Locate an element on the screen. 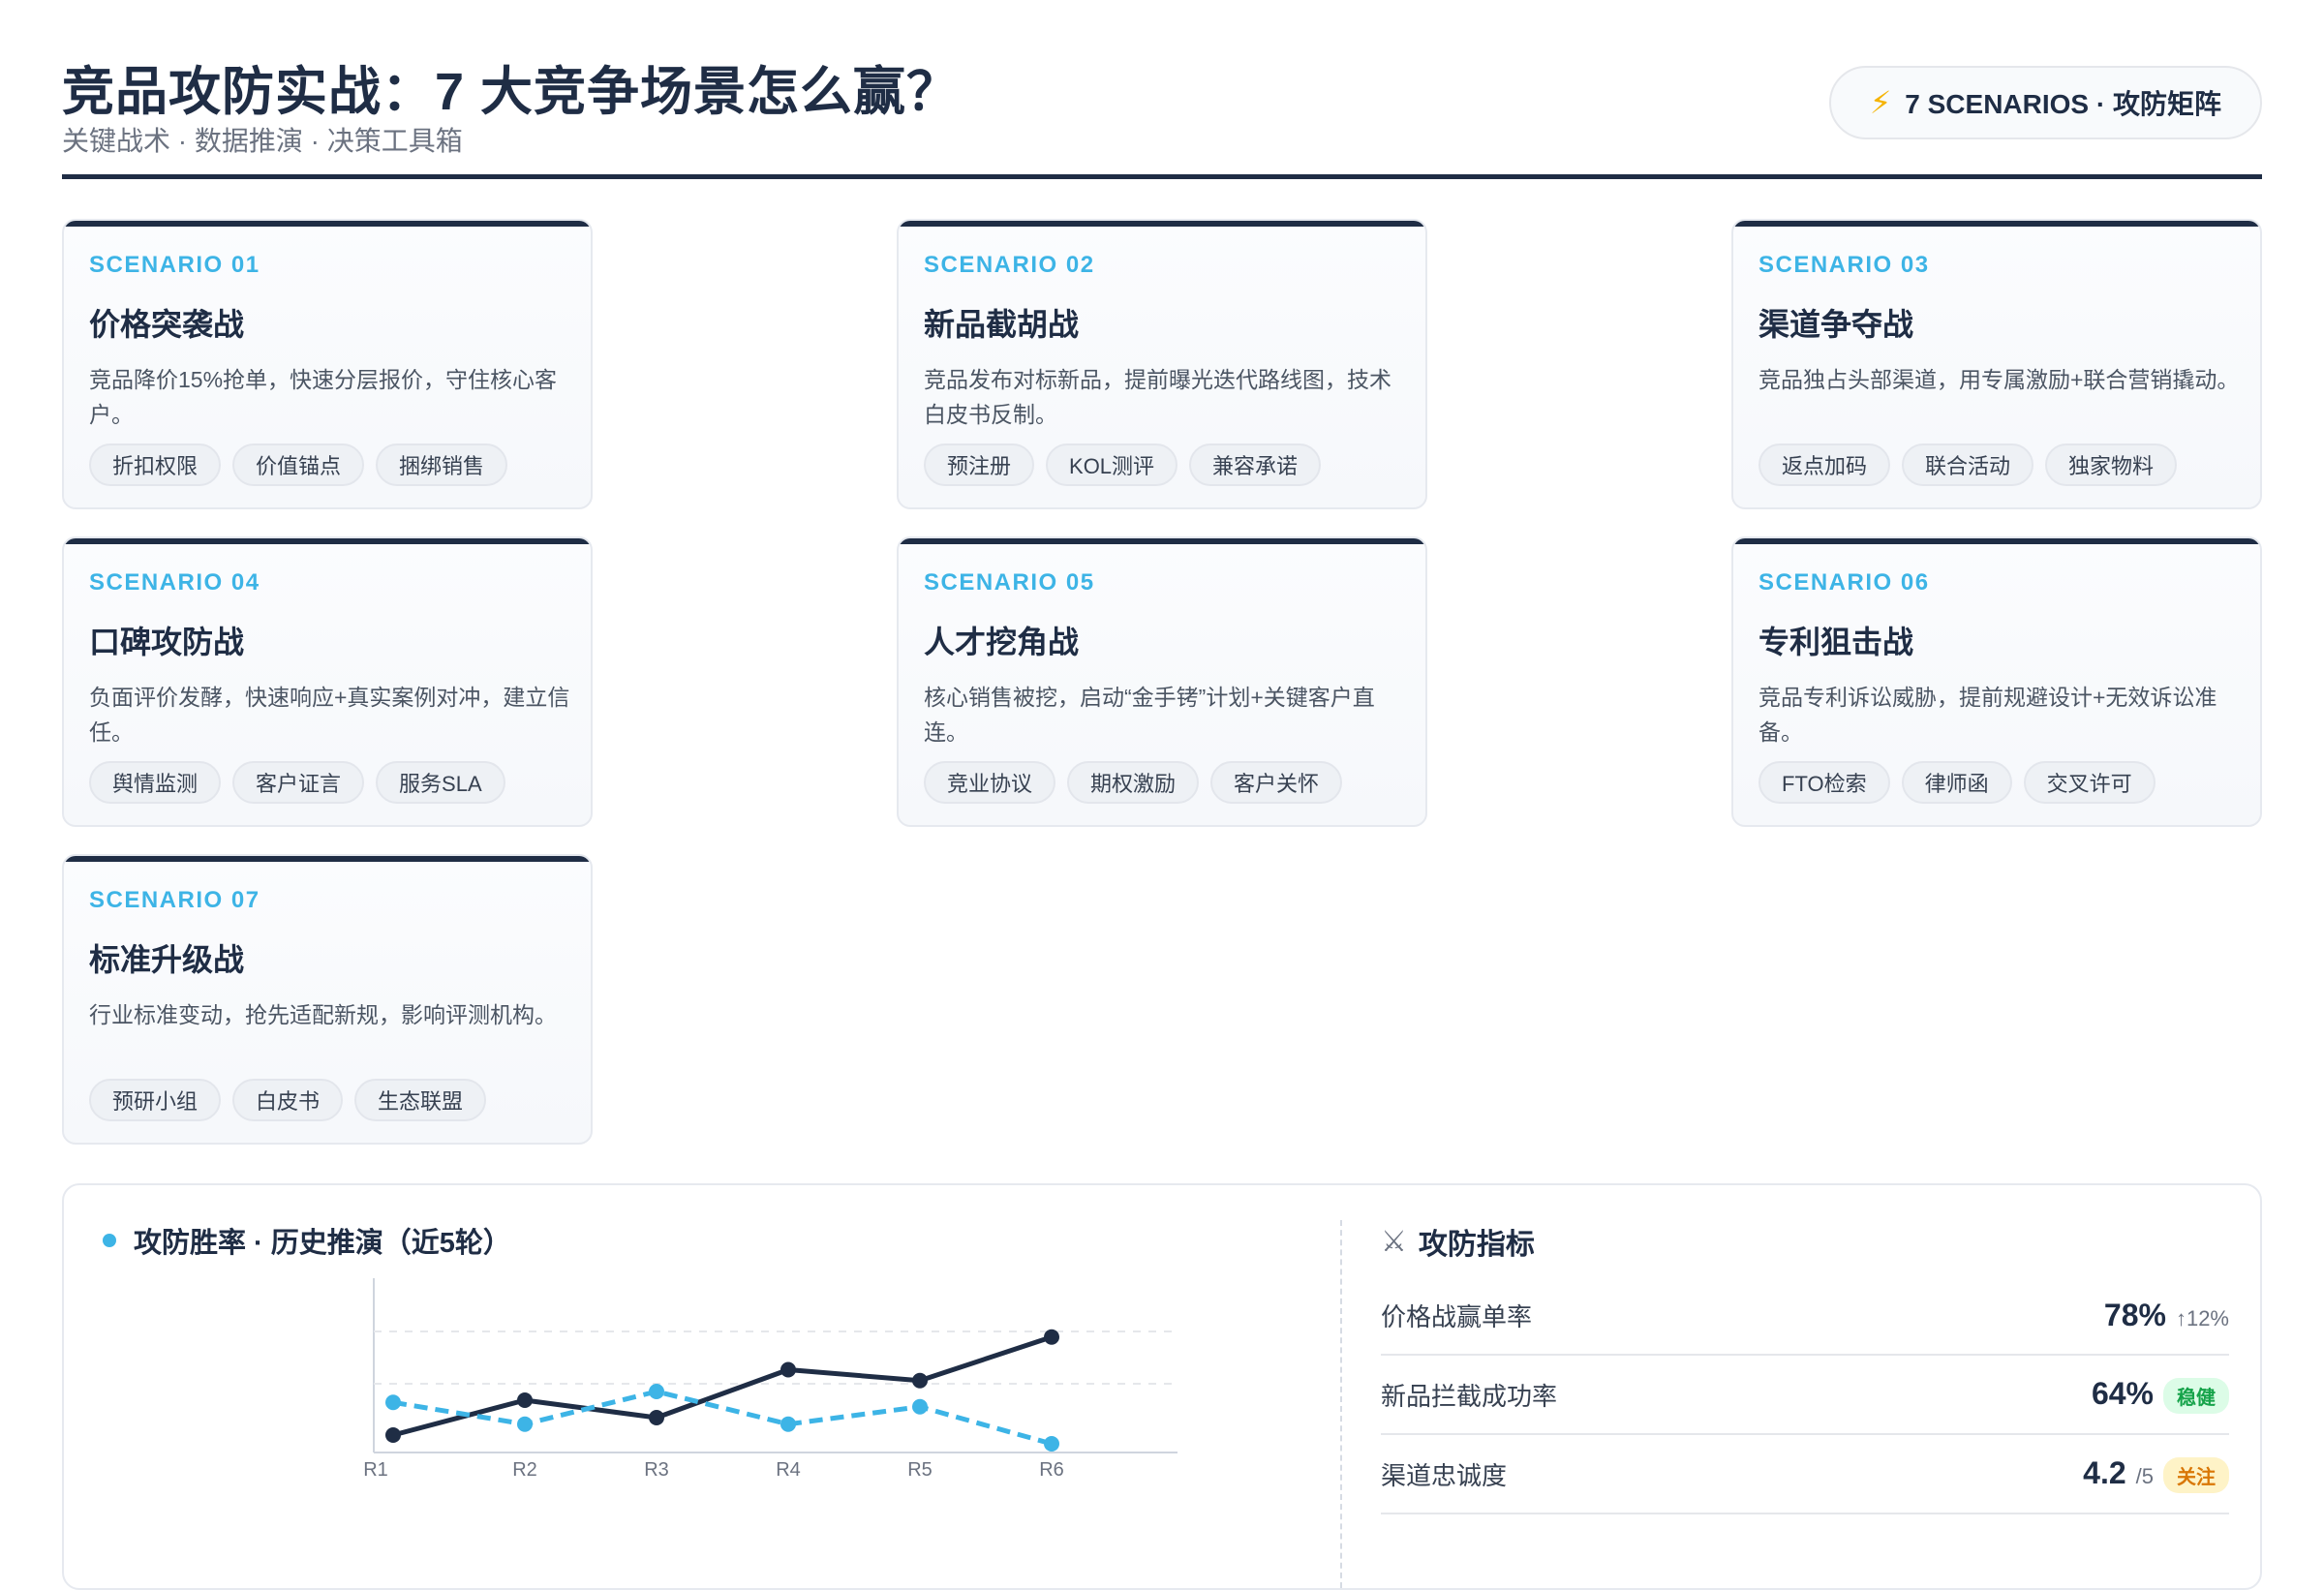 The image size is (2324, 1590). scenario-code: SCENARIO 05 is located at coordinates (1010, 582).